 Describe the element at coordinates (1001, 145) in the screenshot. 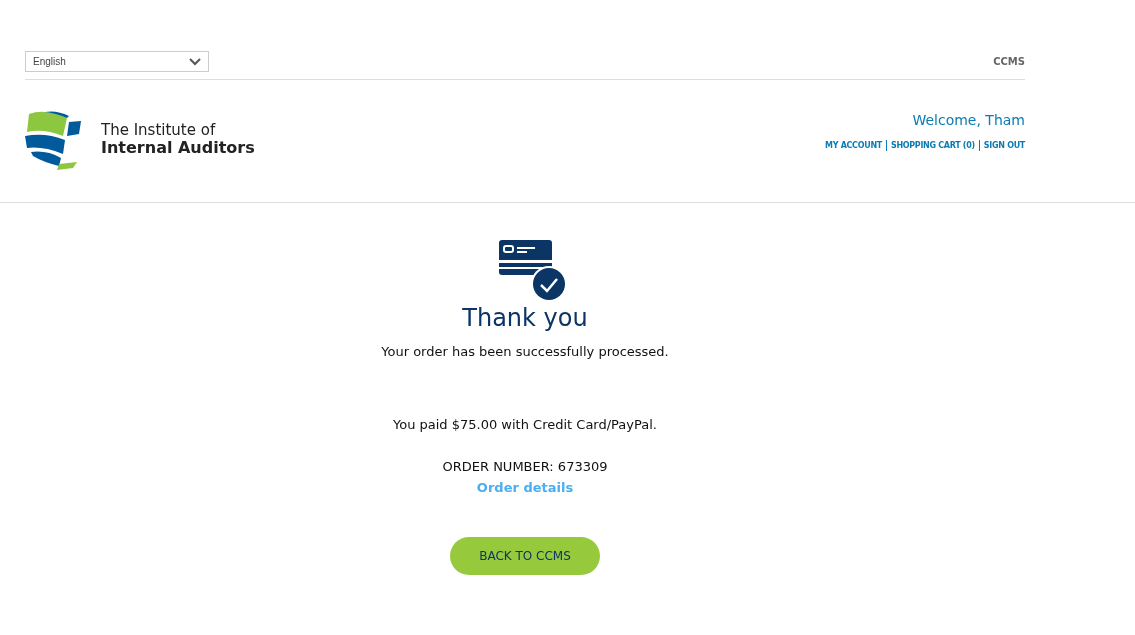

I see `account-link: SIGN OUT` at that location.